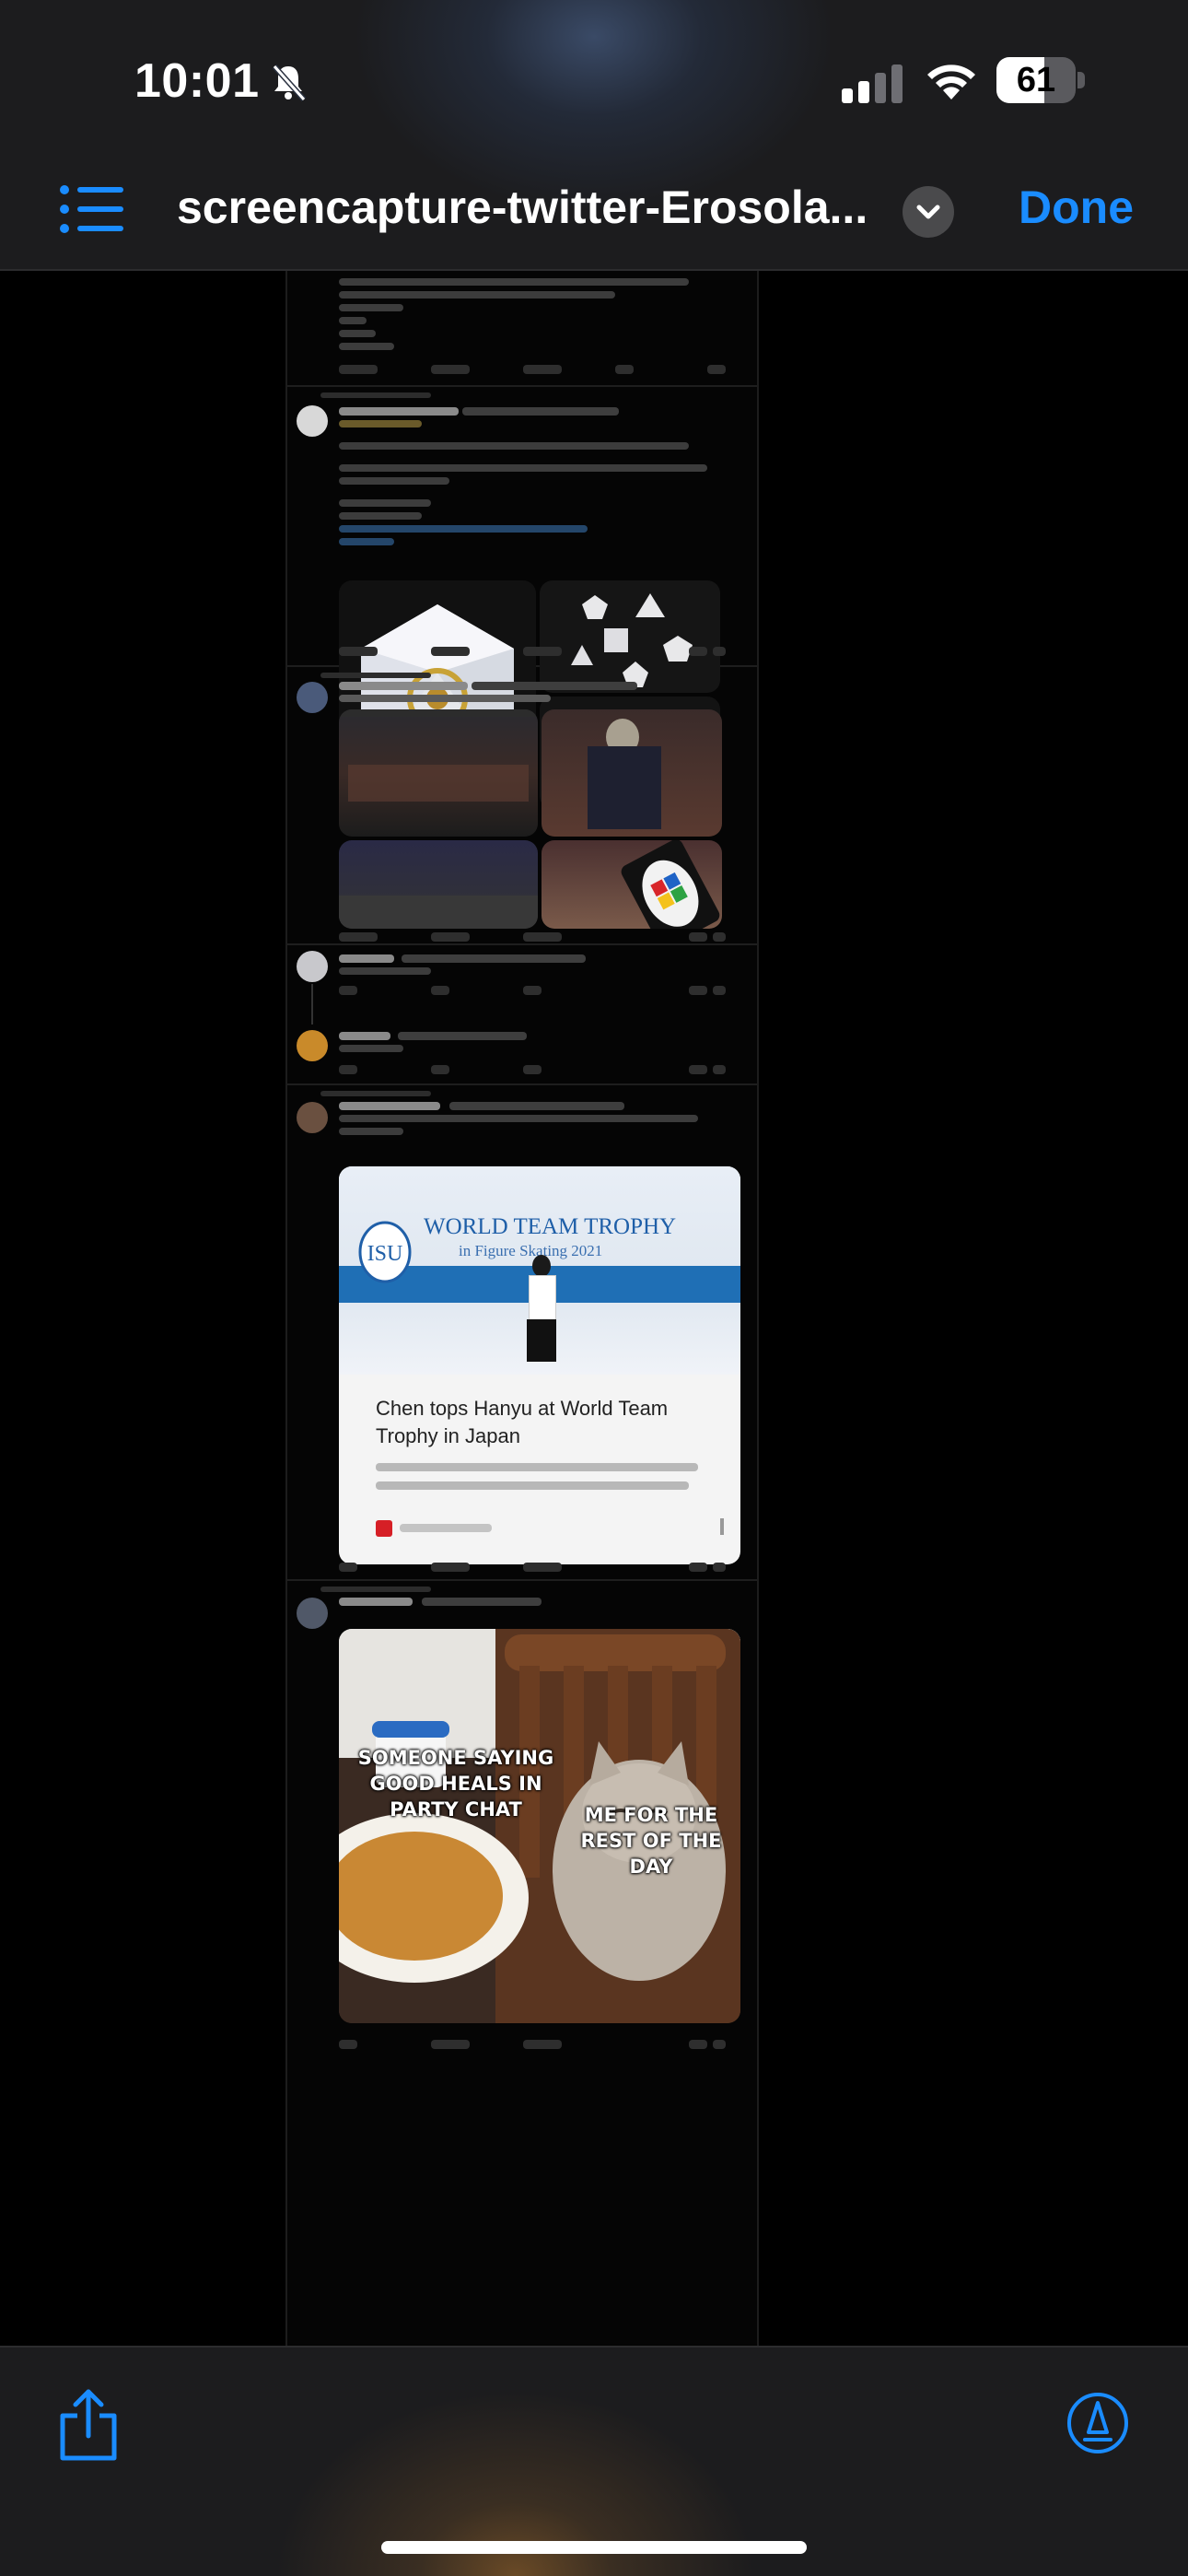 The height and width of the screenshot is (2576, 1188). Describe the element at coordinates (462, 1036) in the screenshot. I see `reply-handle` at that location.